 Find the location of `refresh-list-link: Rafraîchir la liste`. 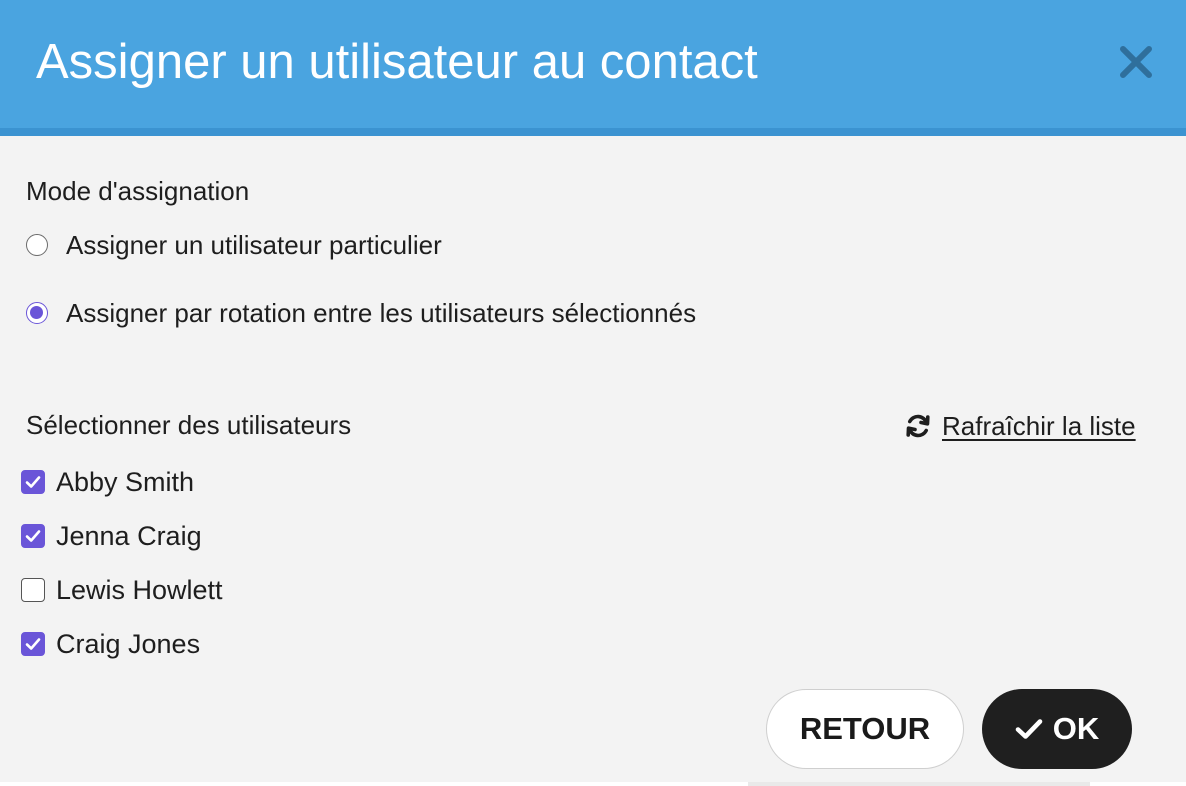

refresh-list-link: Rafraîchir la liste is located at coordinates (1020, 426).